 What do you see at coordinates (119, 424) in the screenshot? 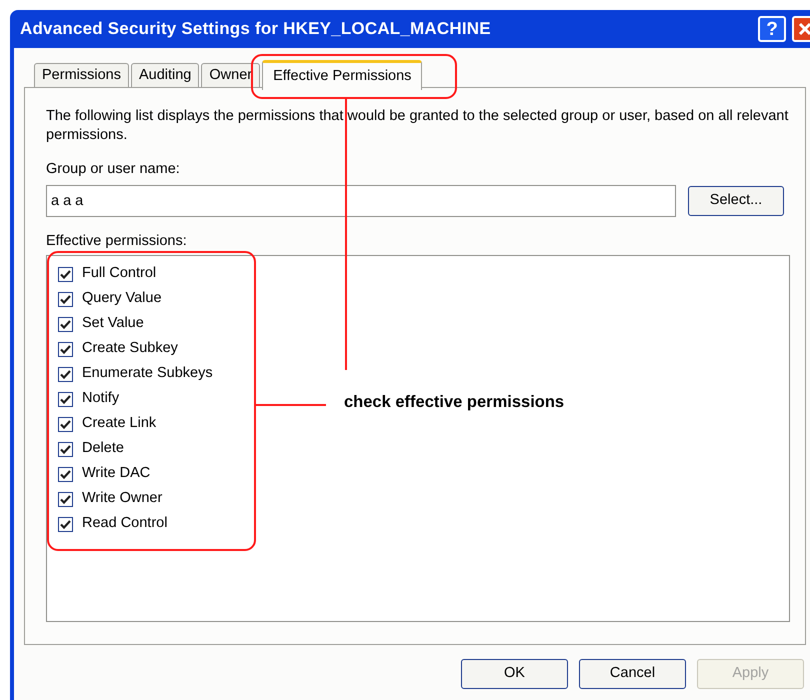
I see `permission-label: Create Link` at bounding box center [119, 424].